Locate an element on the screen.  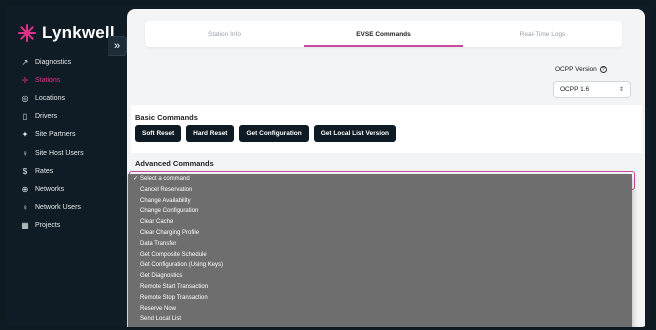
tab-station-info: Station Info is located at coordinates (224, 34).